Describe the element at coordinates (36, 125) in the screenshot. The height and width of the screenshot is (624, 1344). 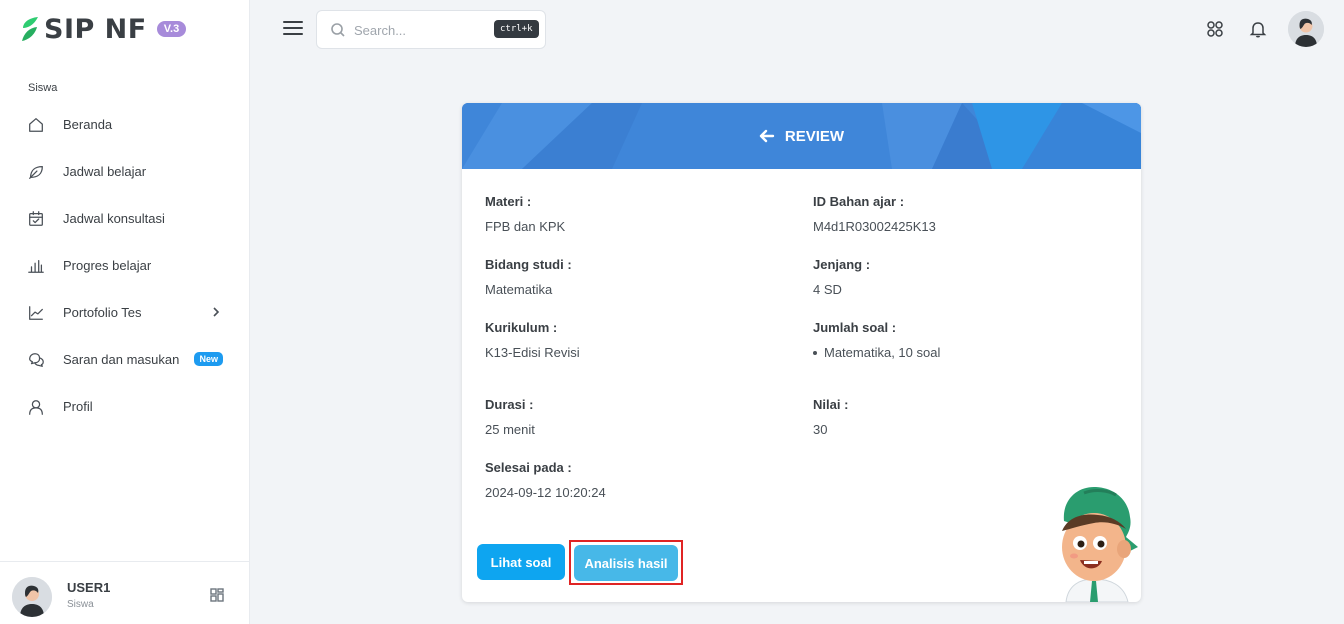
I see `home-icon` at that location.